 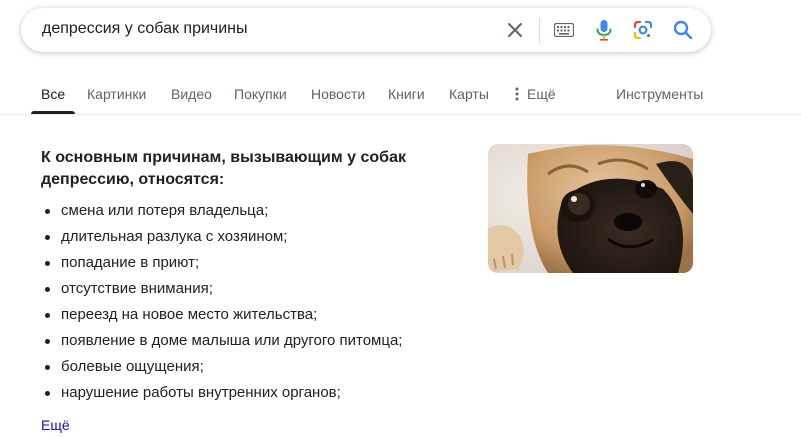 What do you see at coordinates (221, 317) in the screenshot?
I see `list-item: переезд на новое место жительства;` at bounding box center [221, 317].